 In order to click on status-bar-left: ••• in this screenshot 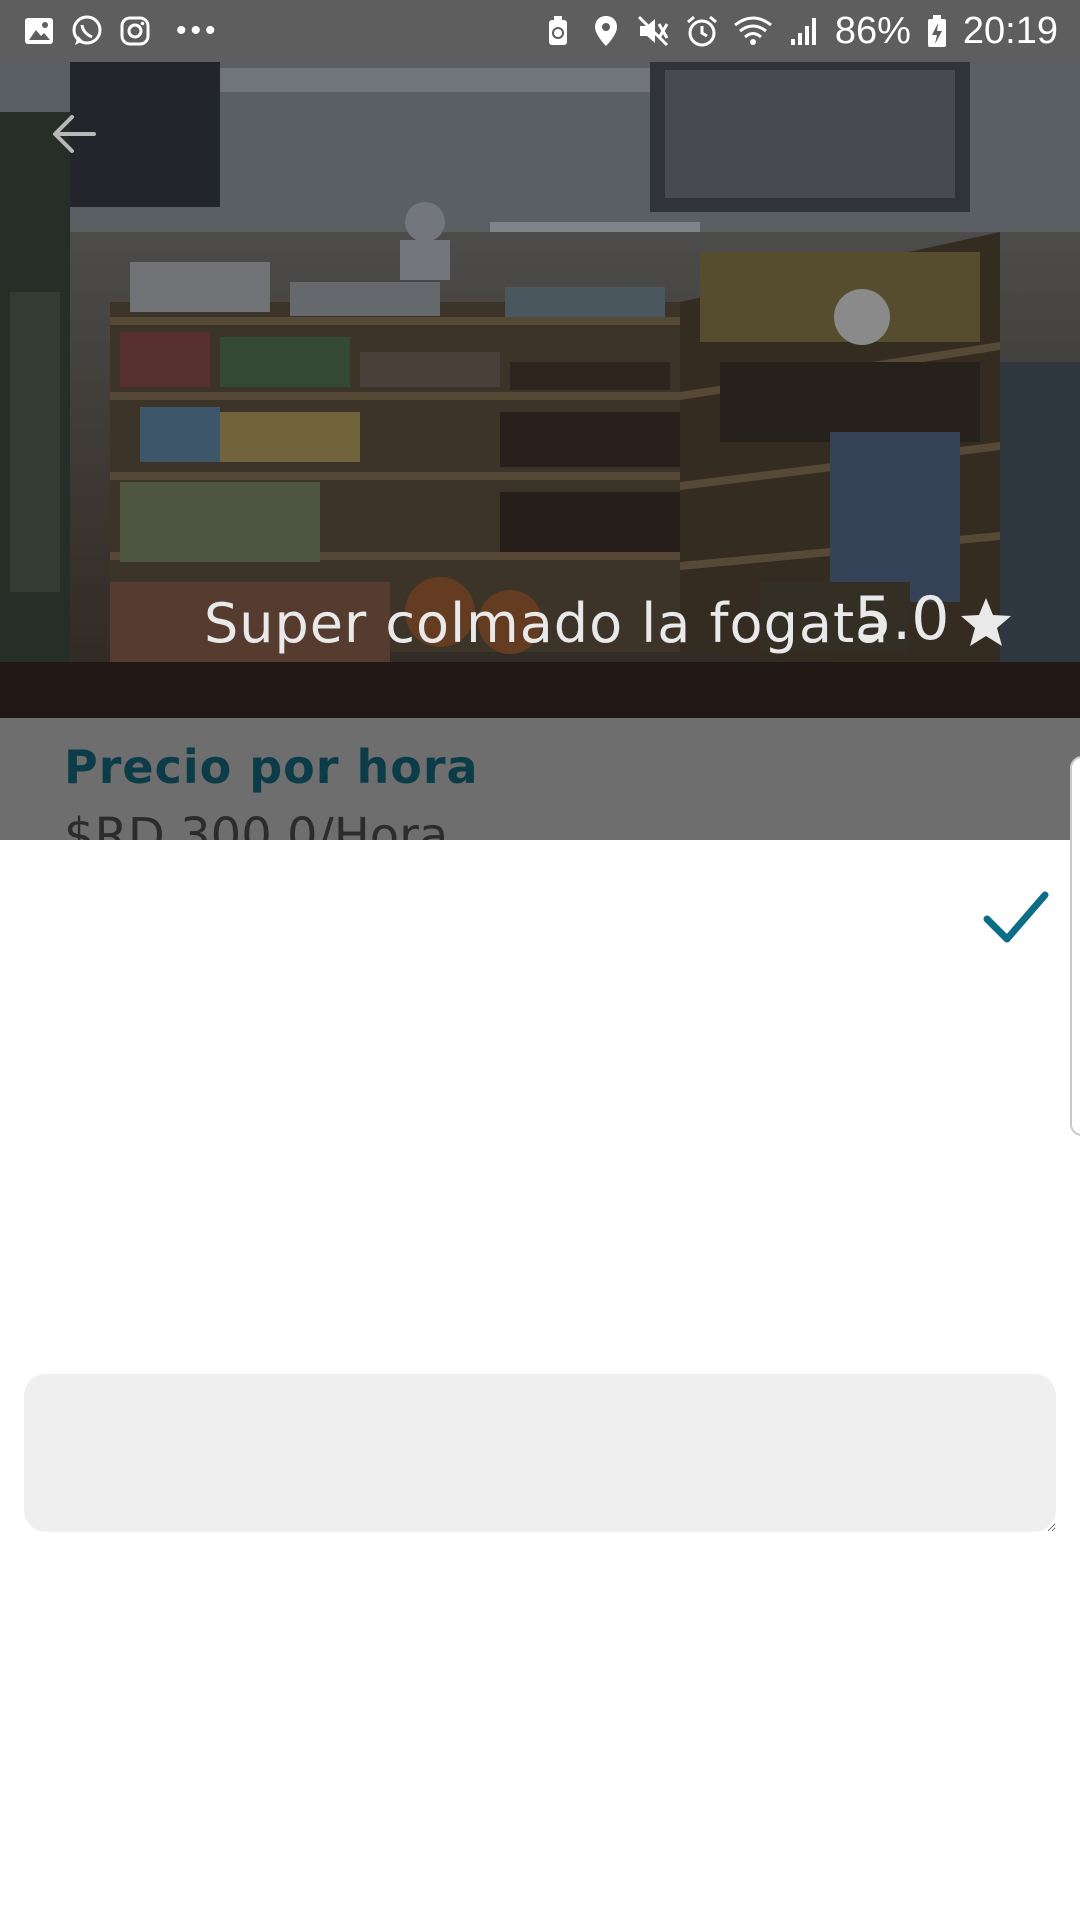, I will do `click(128, 31)`.